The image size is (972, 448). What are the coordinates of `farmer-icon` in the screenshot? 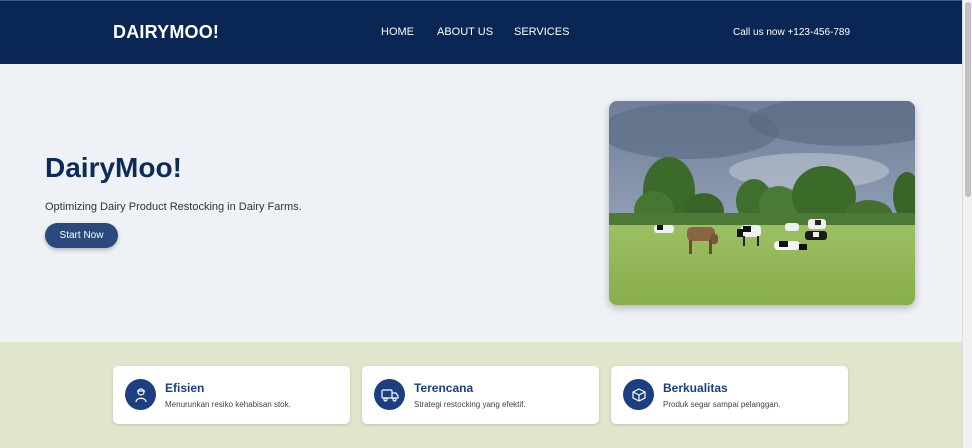 It's located at (140, 394).